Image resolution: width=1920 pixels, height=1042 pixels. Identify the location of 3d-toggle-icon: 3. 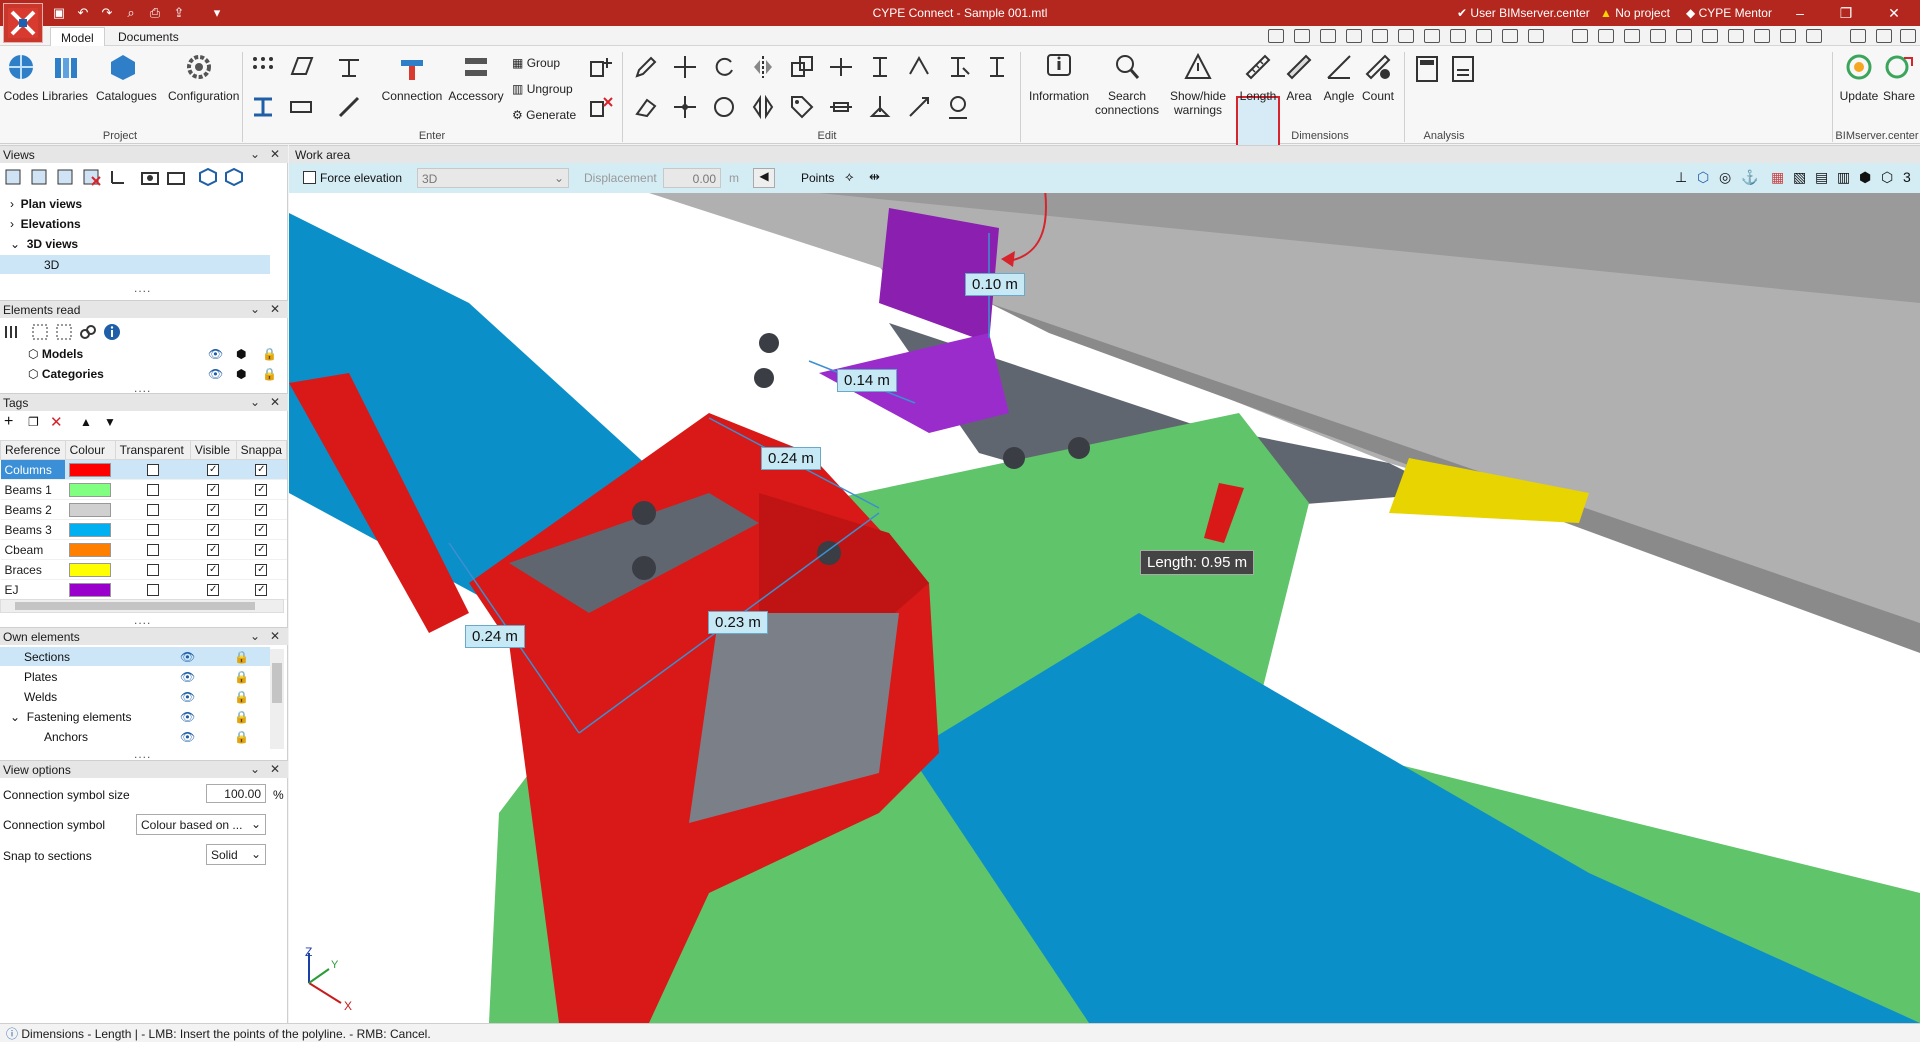
(1907, 177).